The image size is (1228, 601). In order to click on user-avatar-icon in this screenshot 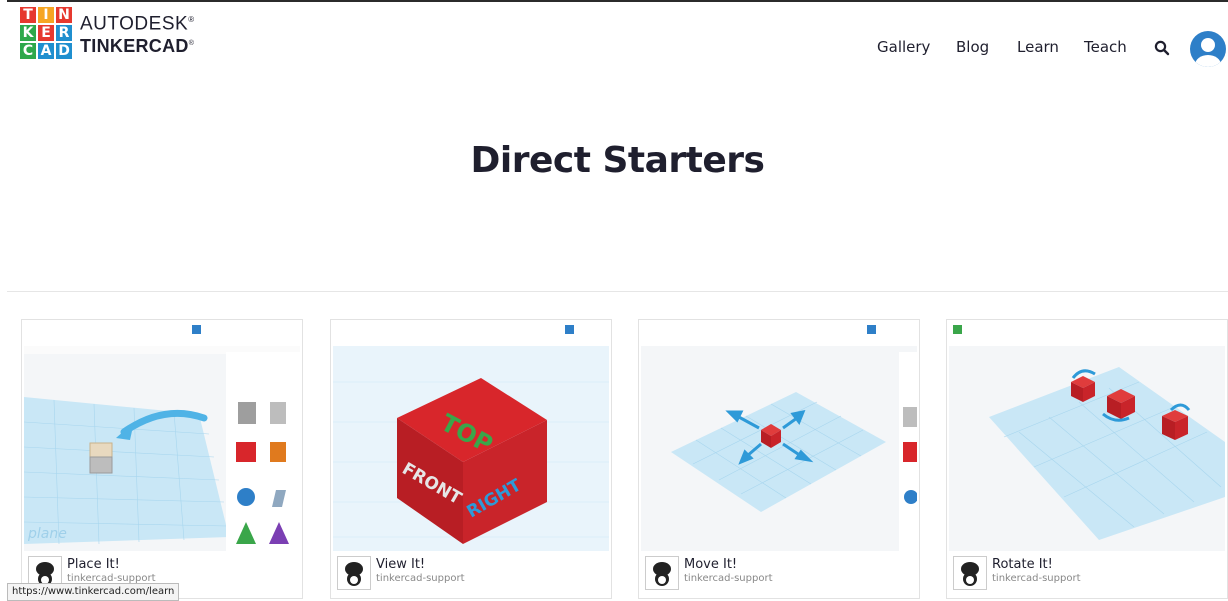, I will do `click(1208, 49)`.